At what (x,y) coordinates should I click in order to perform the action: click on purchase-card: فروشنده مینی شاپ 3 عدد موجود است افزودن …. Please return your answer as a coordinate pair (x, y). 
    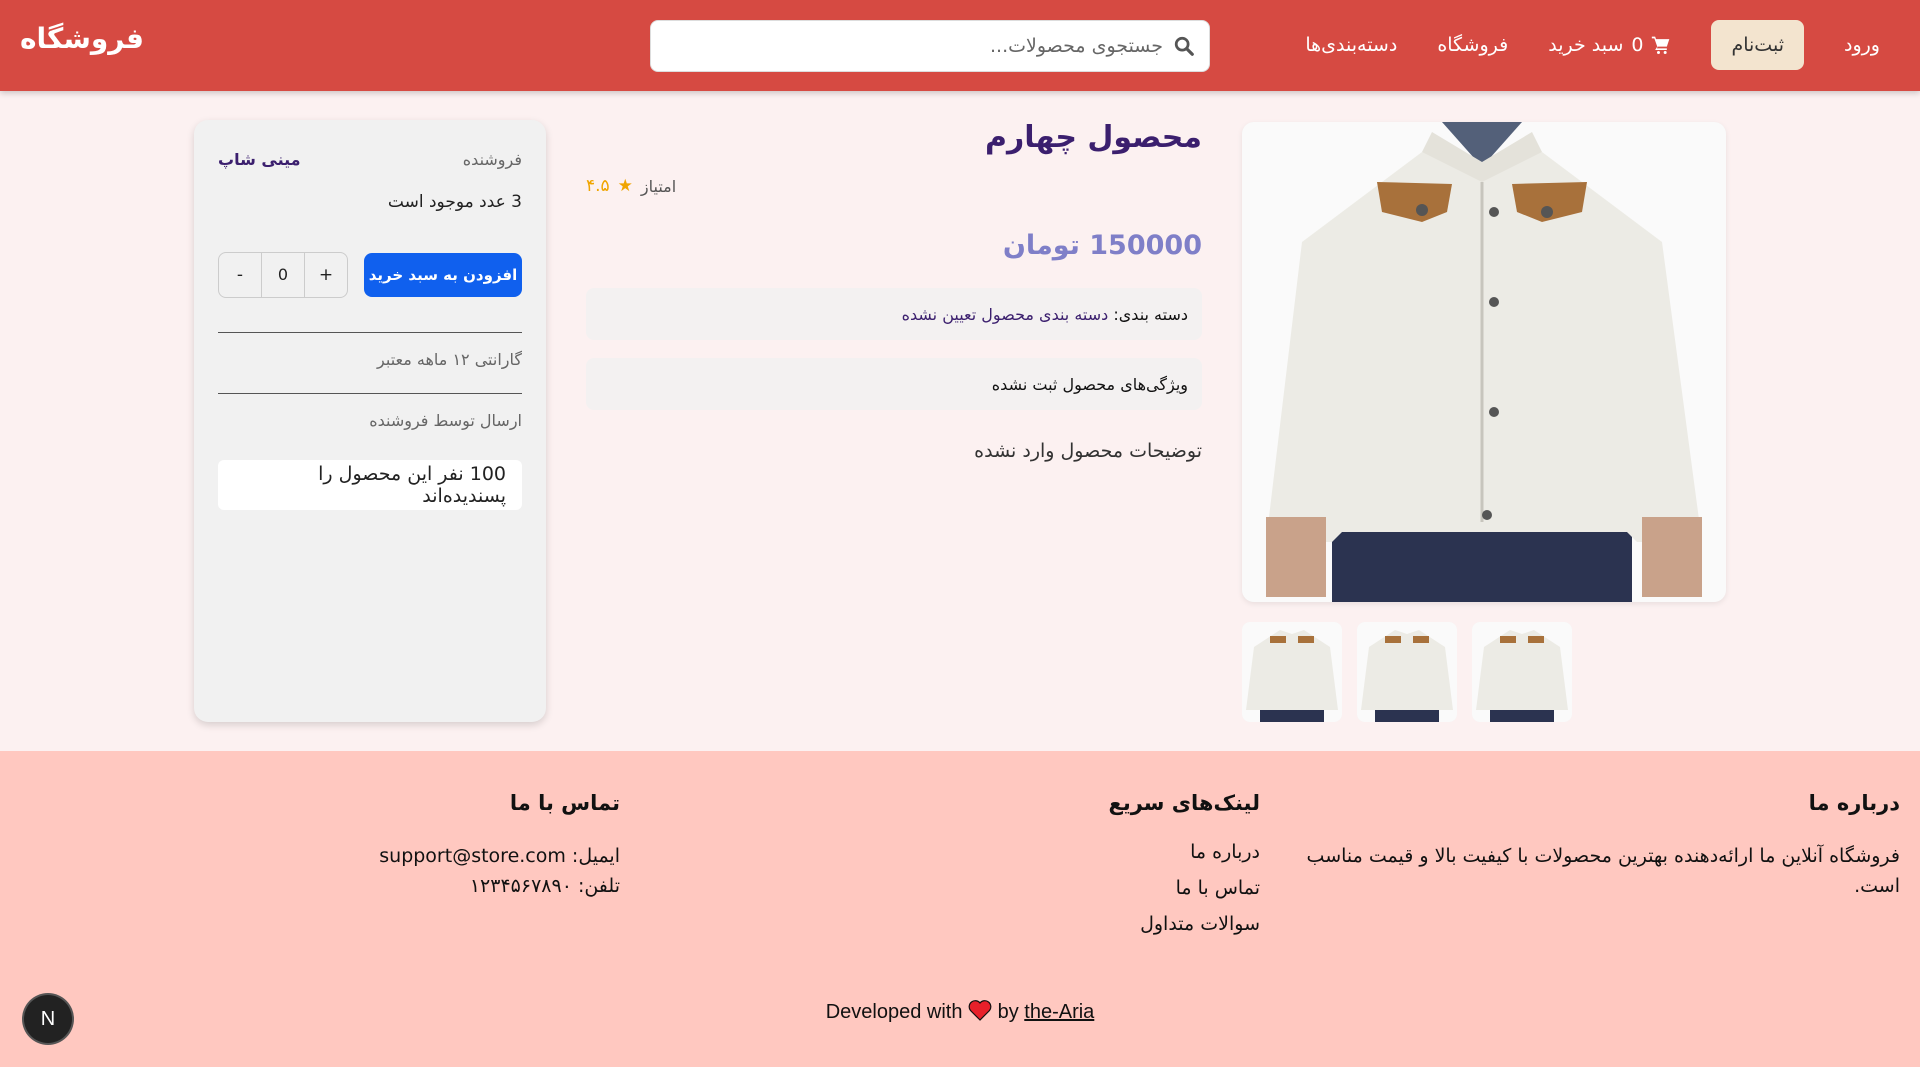
    Looking at the image, I should click on (370, 421).